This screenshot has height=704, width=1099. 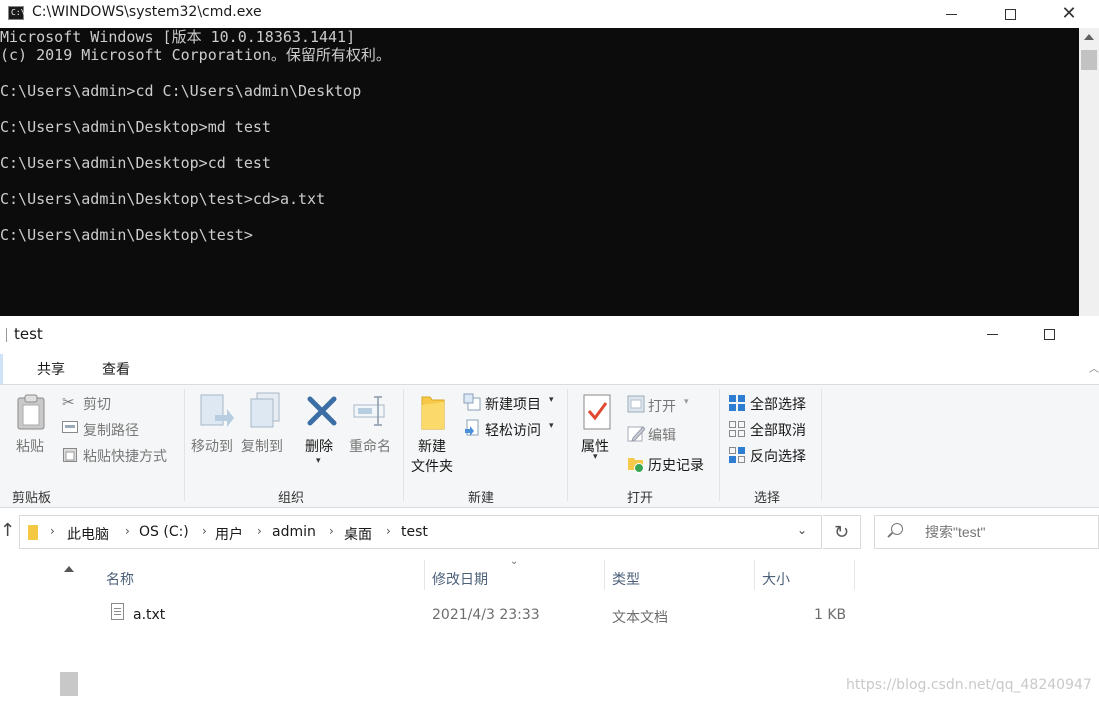 What do you see at coordinates (1089, 172) in the screenshot?
I see `cmd-scrollbar` at bounding box center [1089, 172].